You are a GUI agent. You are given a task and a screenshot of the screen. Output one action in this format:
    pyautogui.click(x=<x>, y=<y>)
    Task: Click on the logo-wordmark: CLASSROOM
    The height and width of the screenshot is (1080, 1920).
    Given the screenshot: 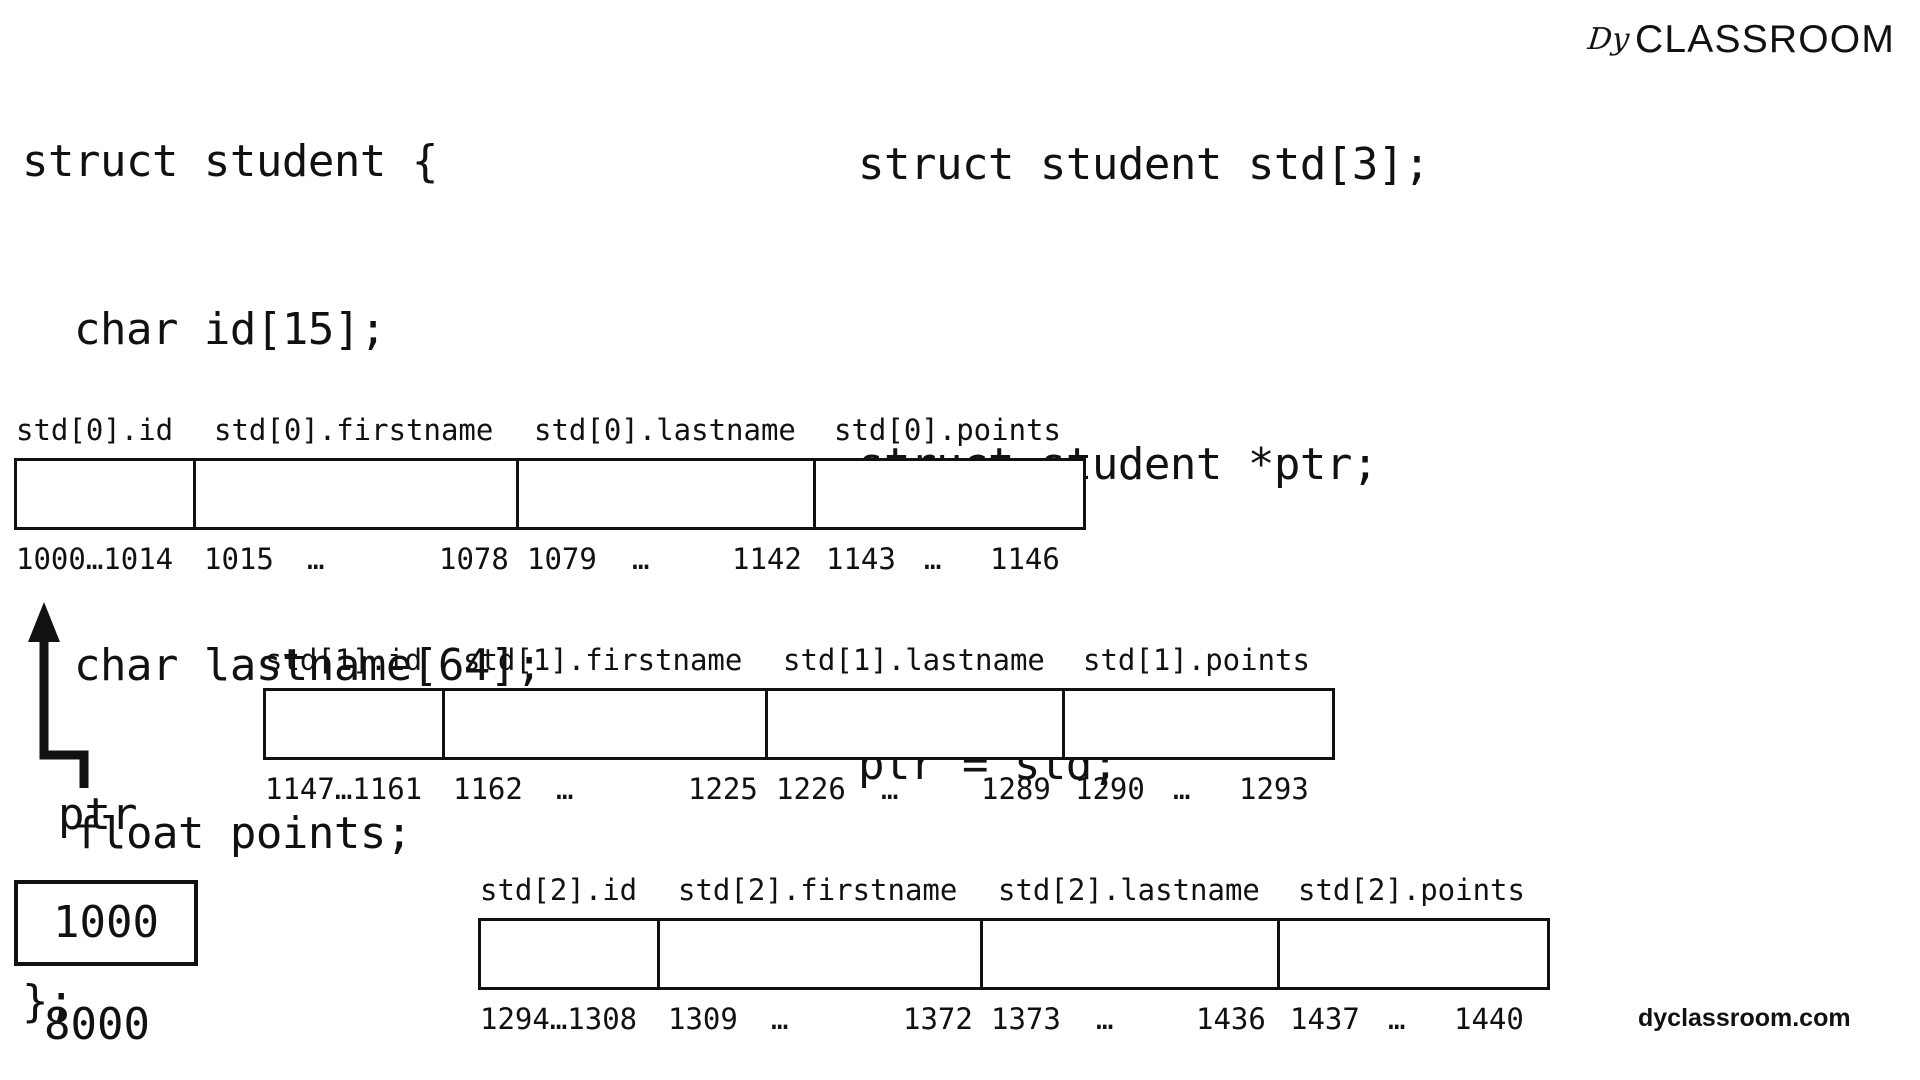 What is the action you would take?
    pyautogui.click(x=1765, y=39)
    